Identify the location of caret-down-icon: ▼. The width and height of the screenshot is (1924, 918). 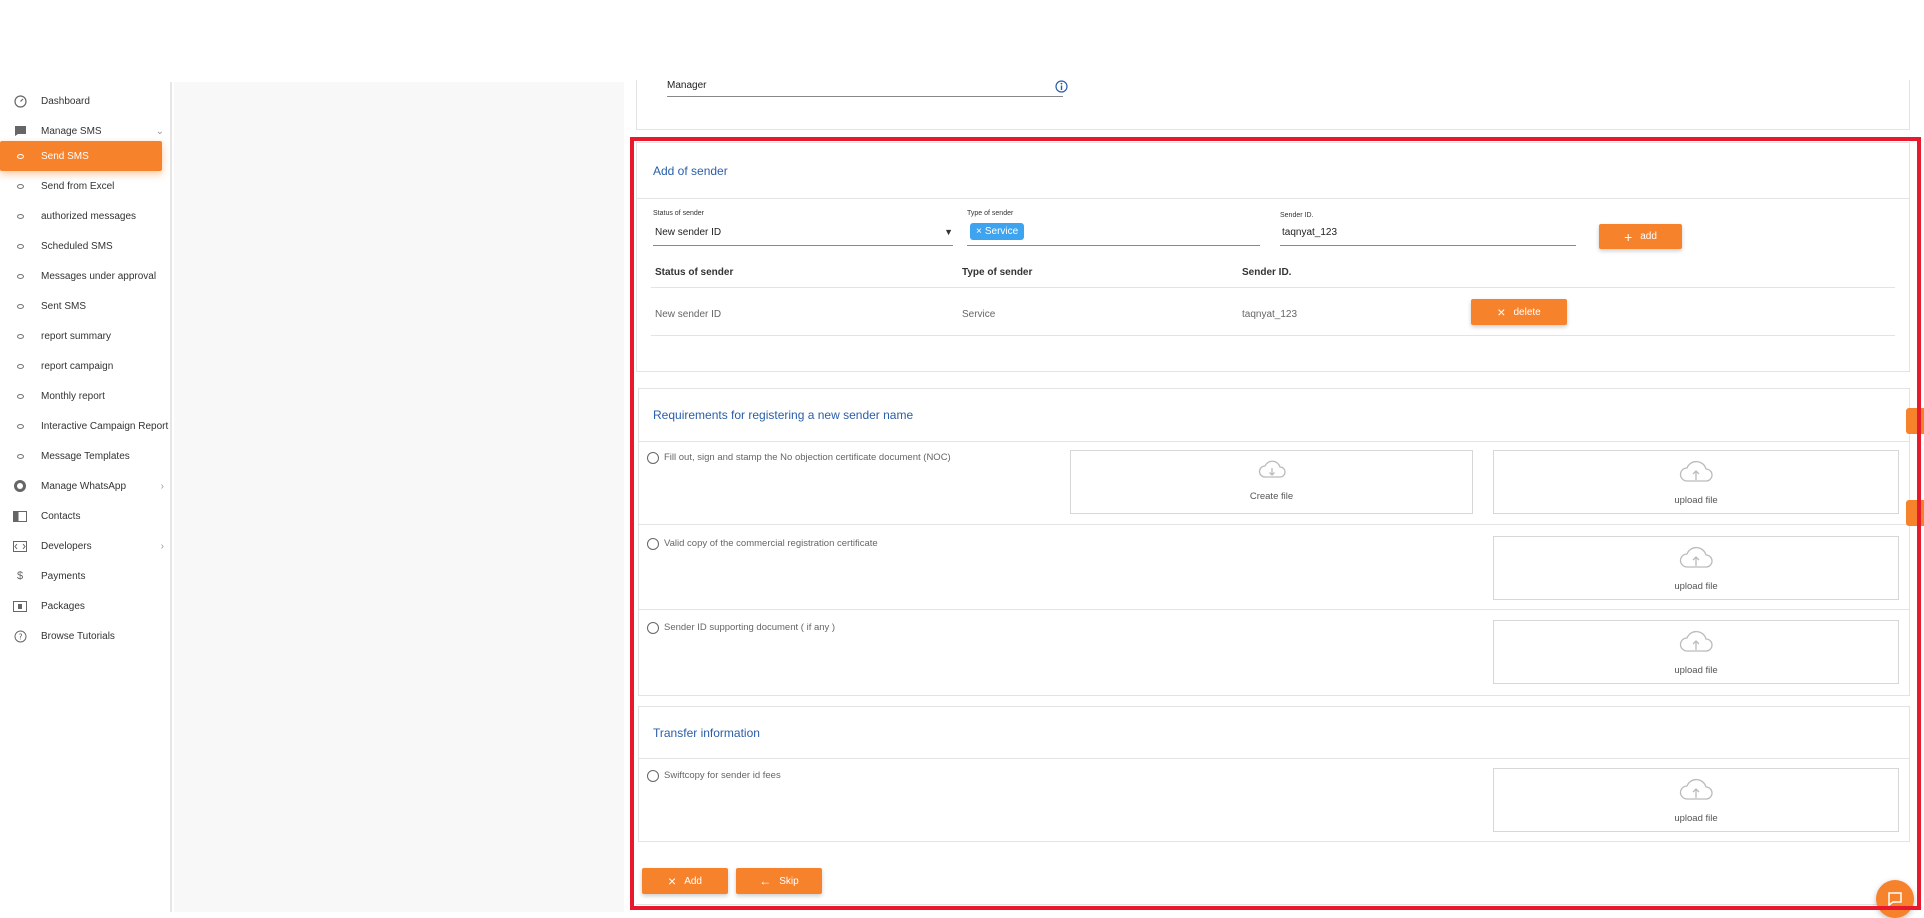
(948, 232).